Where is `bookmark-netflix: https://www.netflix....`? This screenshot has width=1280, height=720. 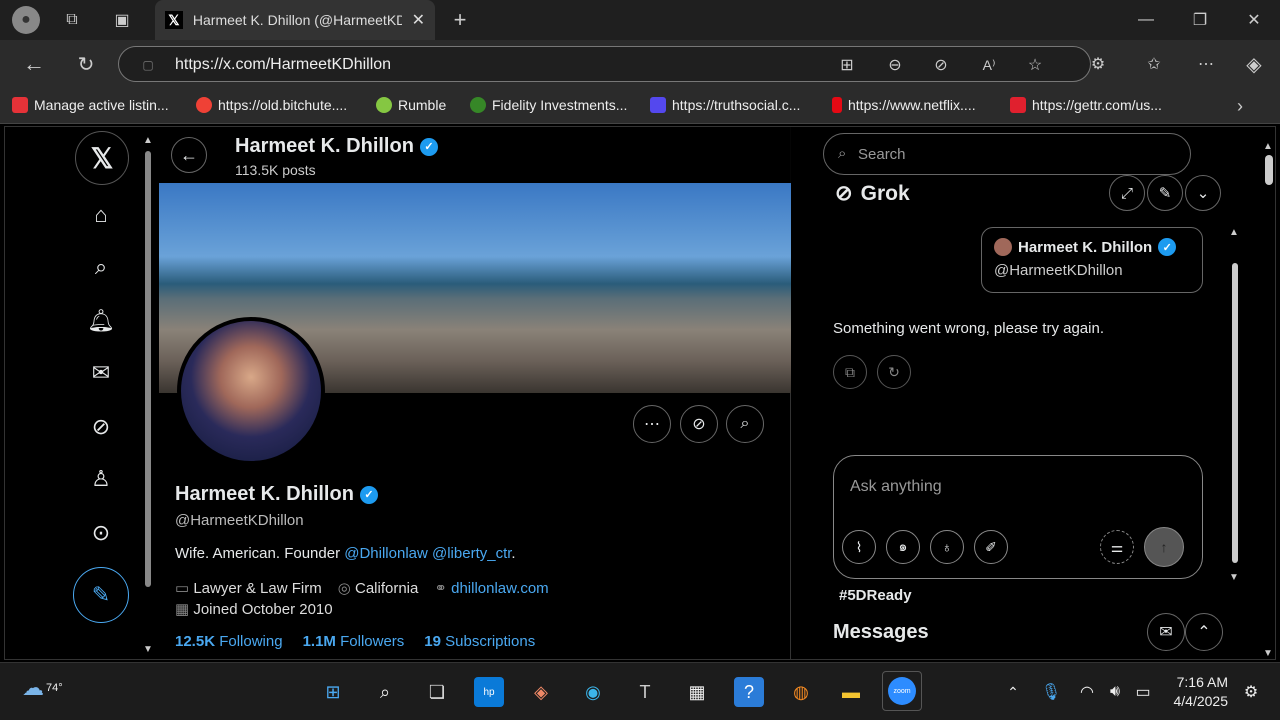 bookmark-netflix: https://www.netflix.... is located at coordinates (904, 105).